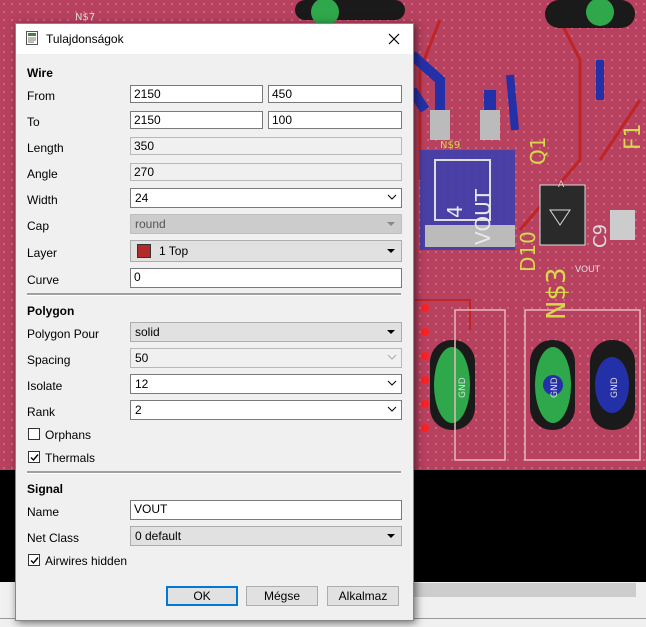 This screenshot has height=627, width=646. What do you see at coordinates (33, 122) in the screenshot?
I see `to-label: To` at bounding box center [33, 122].